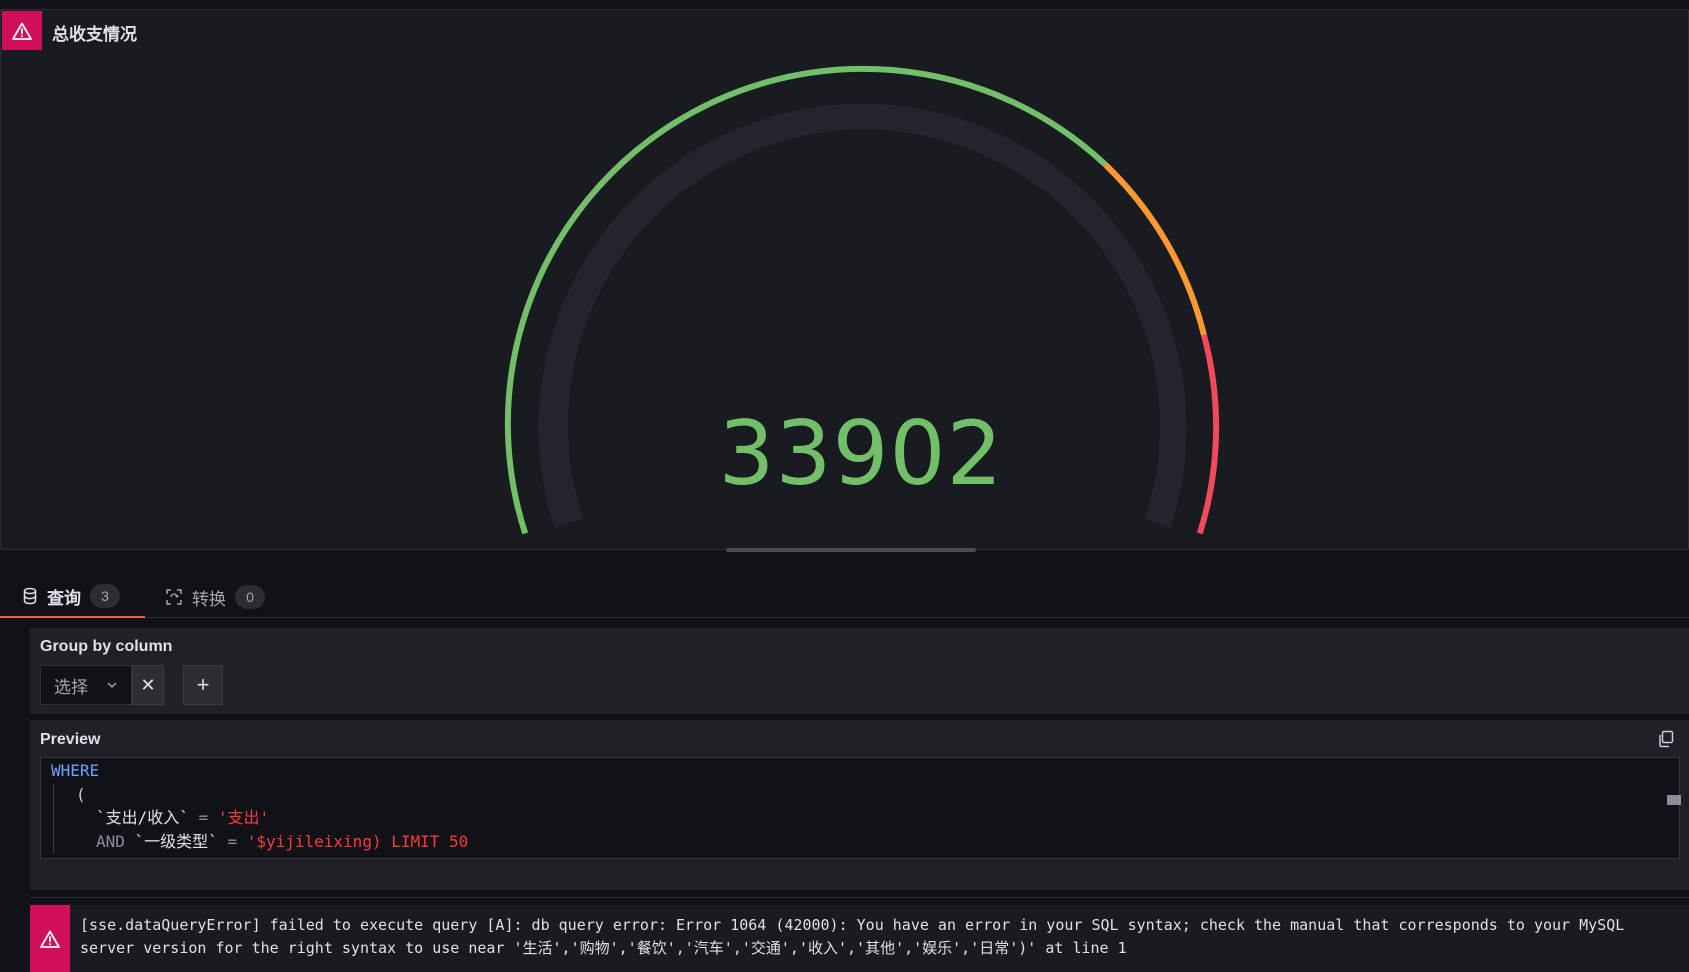  I want to click on sql-keyword: AND, so click(110, 841).